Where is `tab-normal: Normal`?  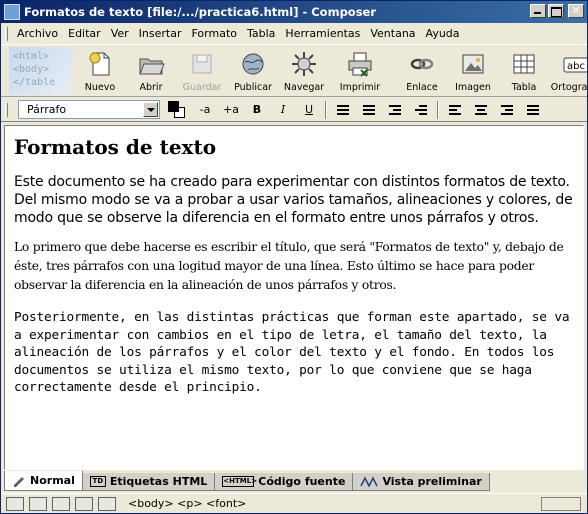 tab-normal: Normal is located at coordinates (43, 481).